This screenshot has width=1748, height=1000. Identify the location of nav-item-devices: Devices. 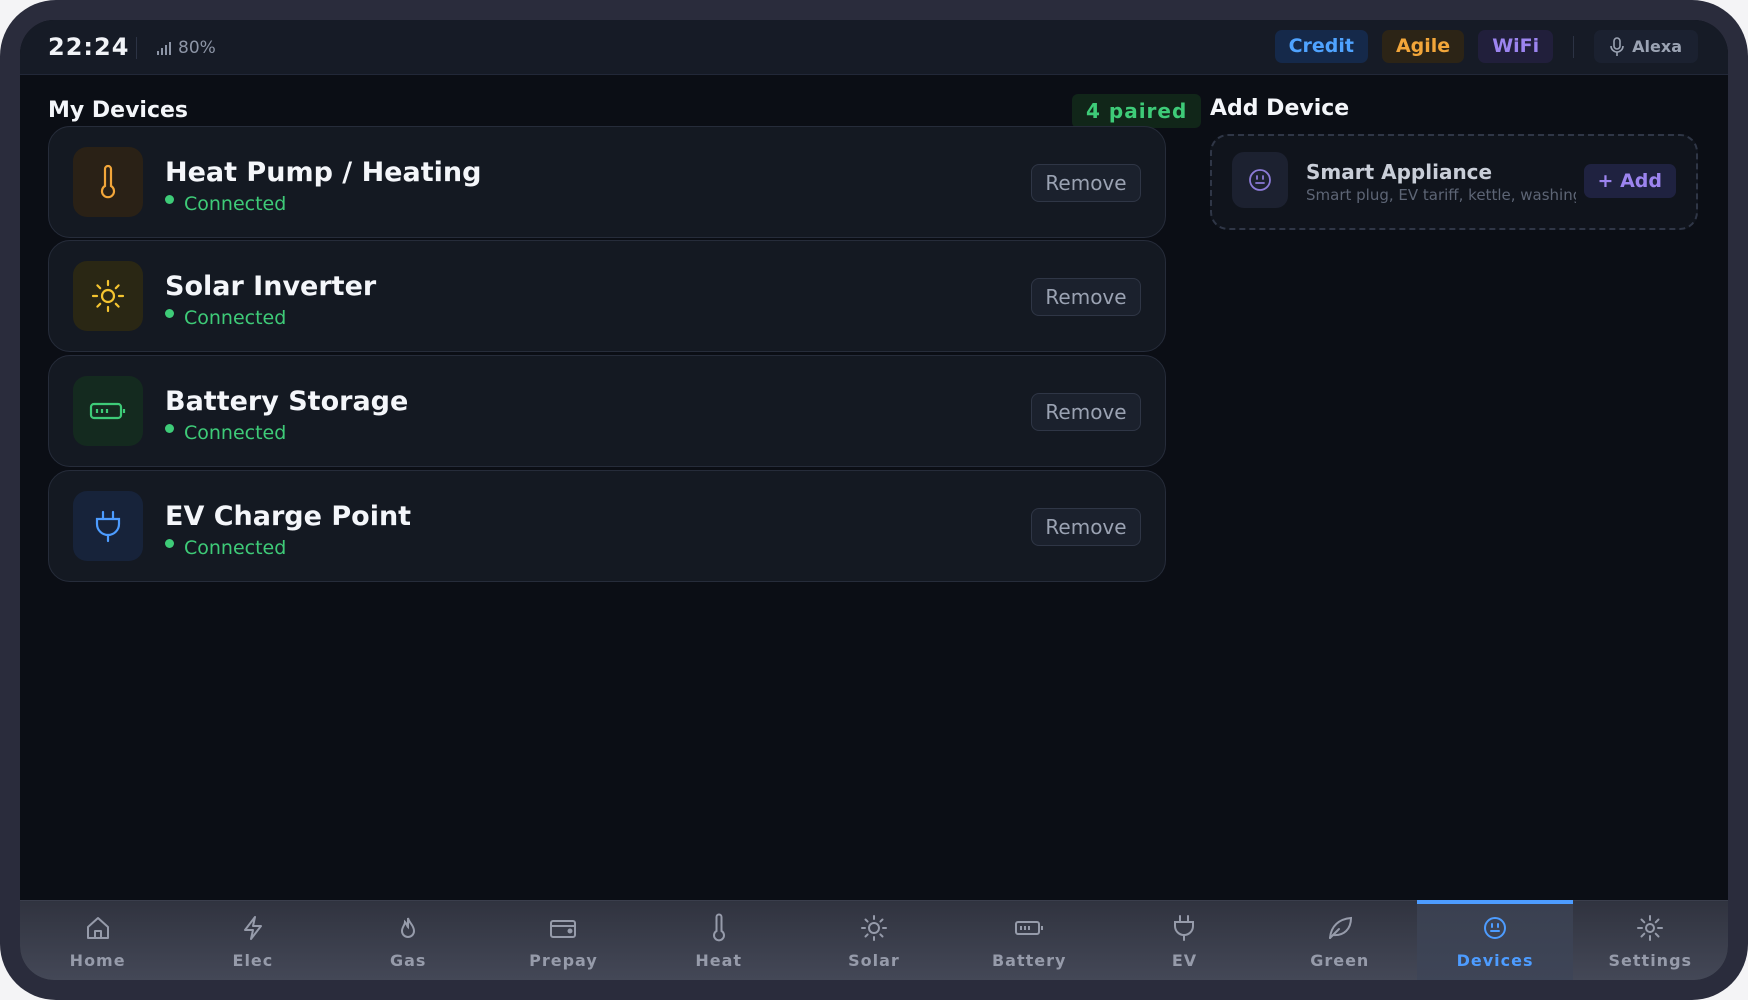
(1495, 940).